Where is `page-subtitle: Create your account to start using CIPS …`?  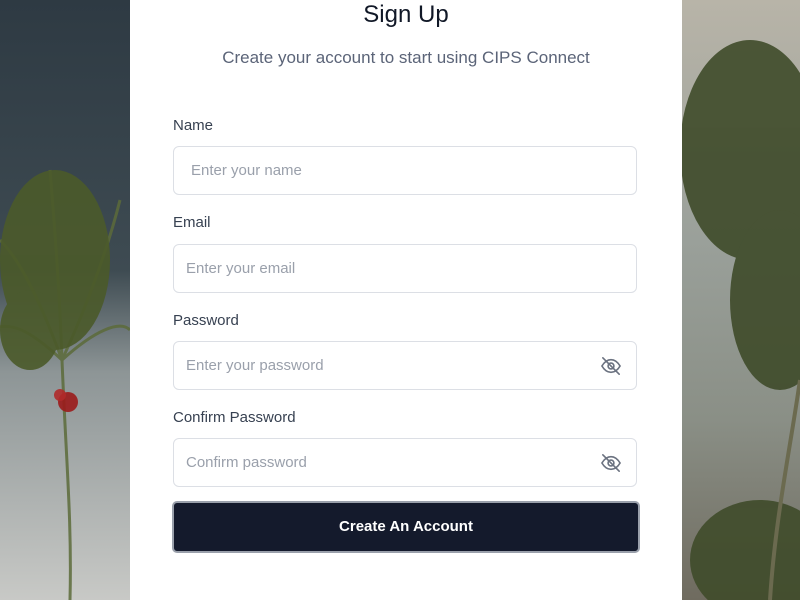
page-subtitle: Create your account to start using CIPS … is located at coordinates (406, 57).